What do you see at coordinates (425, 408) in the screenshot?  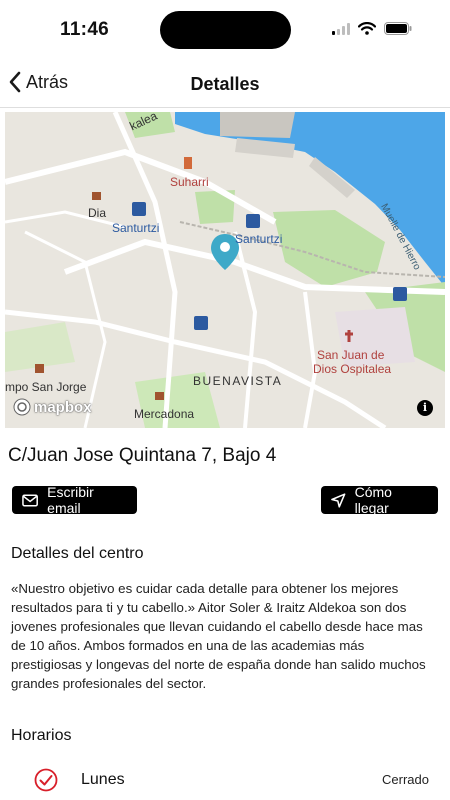 I see `map-info-button: i` at bounding box center [425, 408].